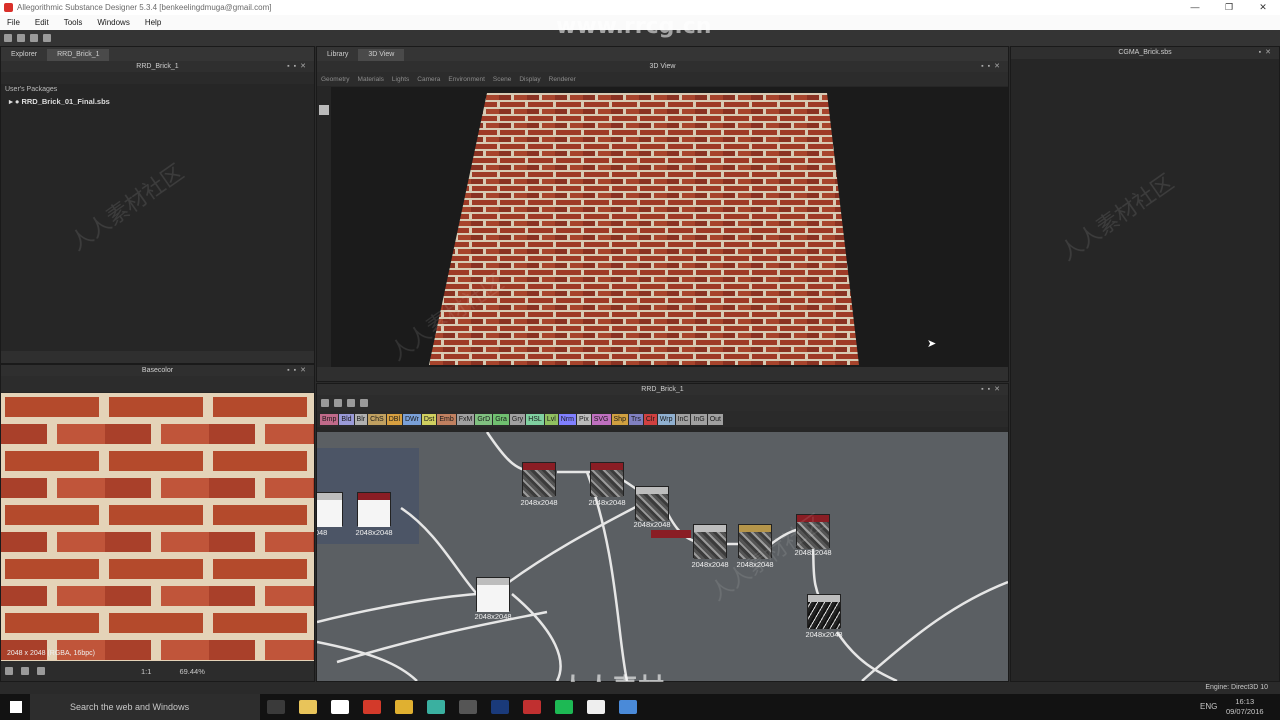 This screenshot has width=1280, height=720. I want to click on chrome-icon, so click(404, 707).